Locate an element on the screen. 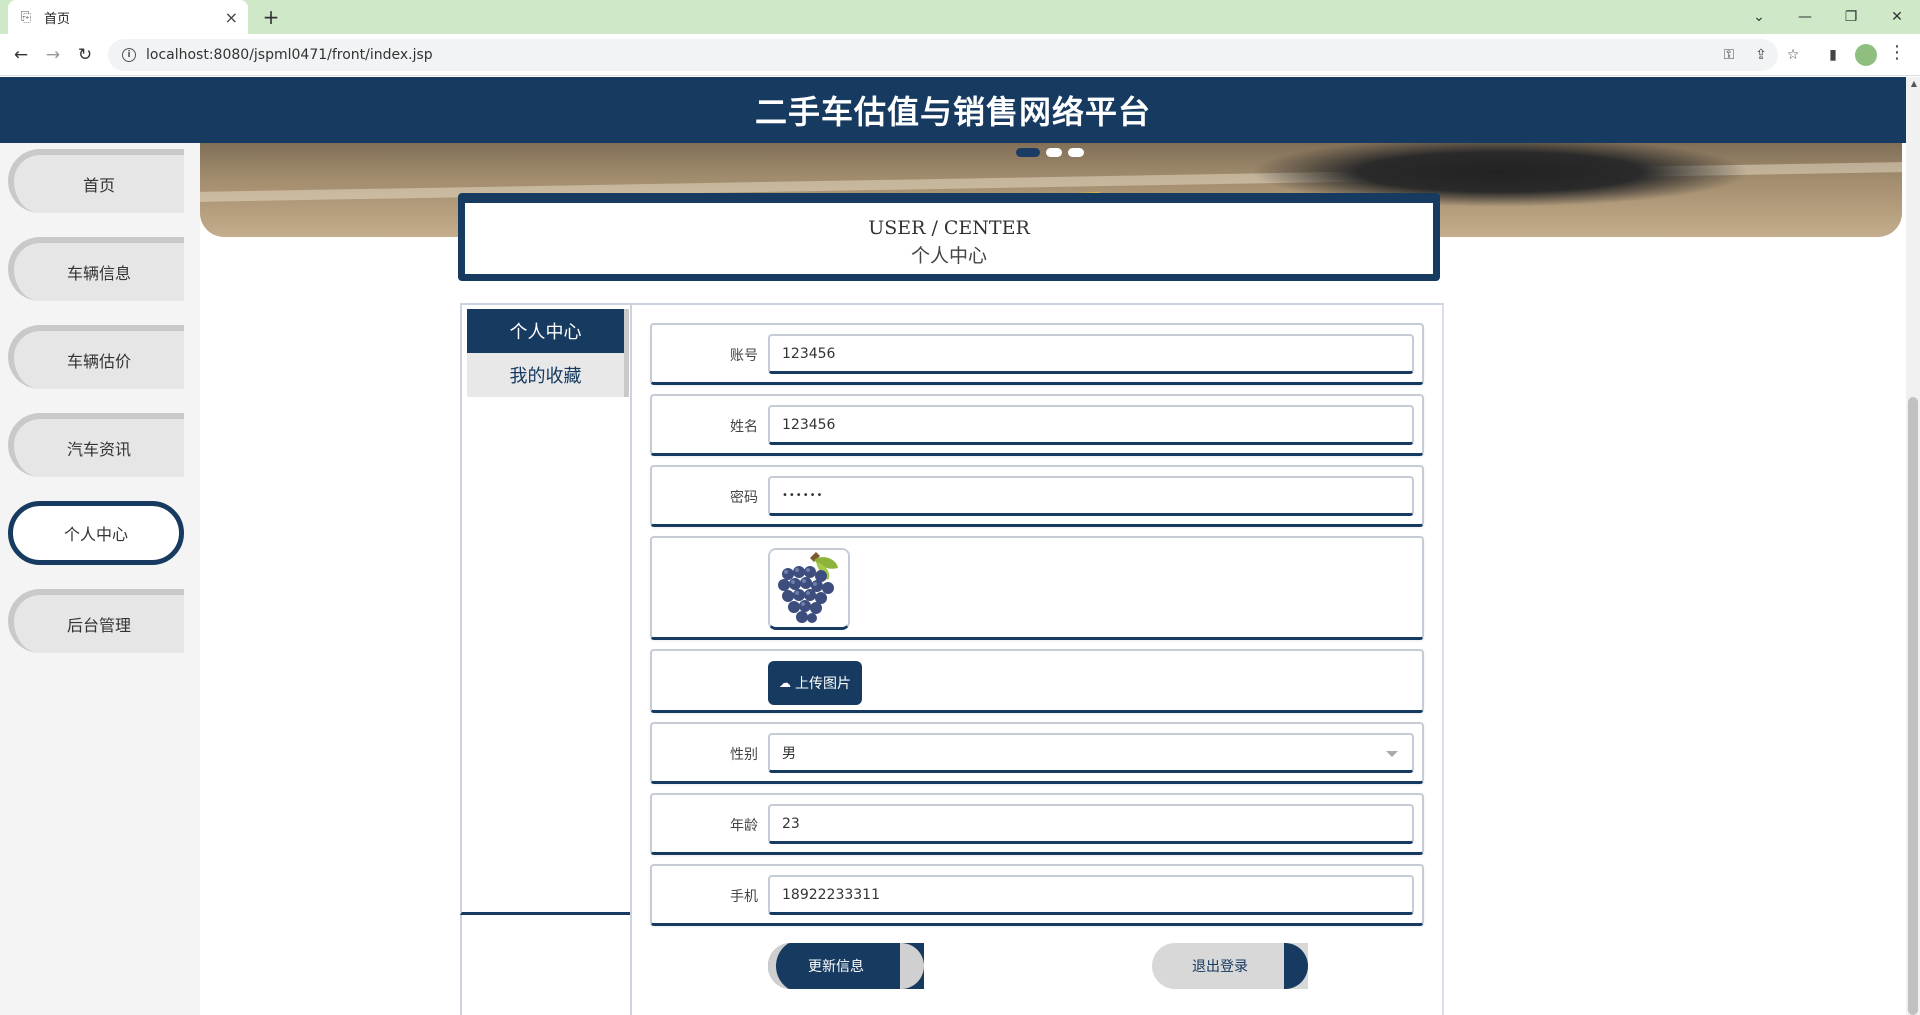  page-favicon-icon: ⎘ is located at coordinates (26, 17).